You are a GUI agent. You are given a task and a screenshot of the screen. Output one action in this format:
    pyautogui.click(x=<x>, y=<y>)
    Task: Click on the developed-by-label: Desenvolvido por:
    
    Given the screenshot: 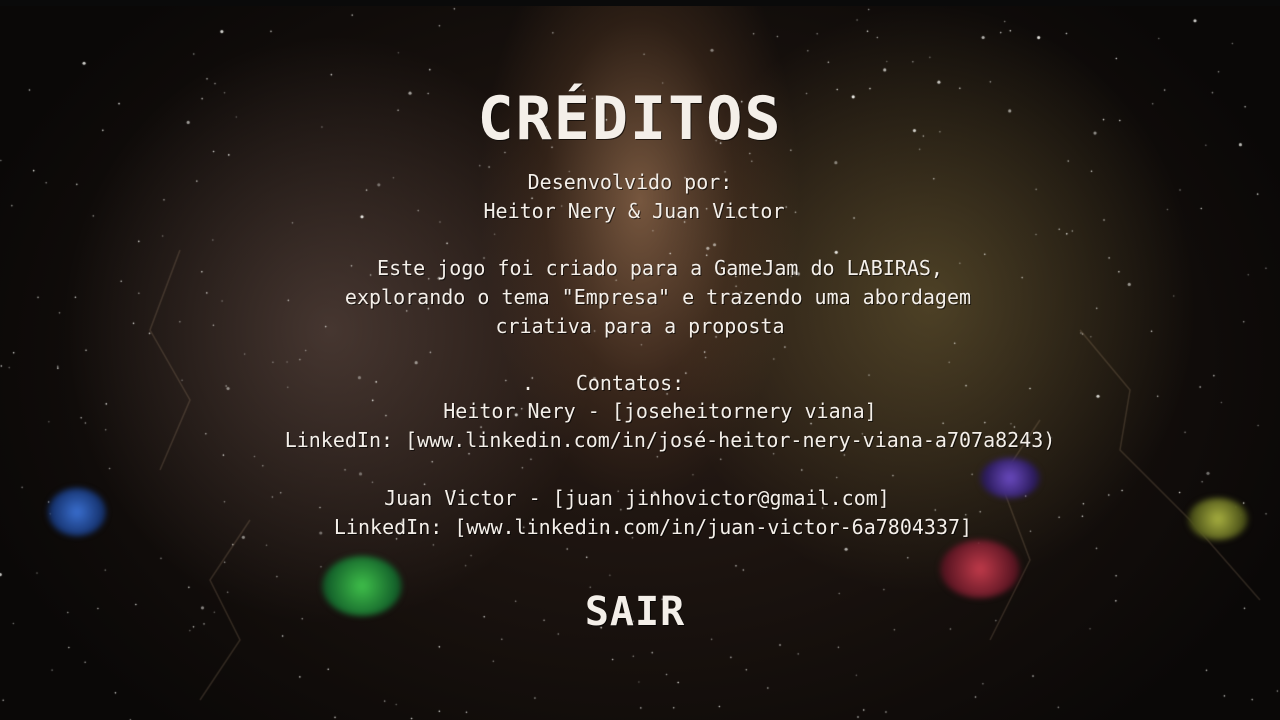 What is the action you would take?
    pyautogui.click(x=630, y=182)
    